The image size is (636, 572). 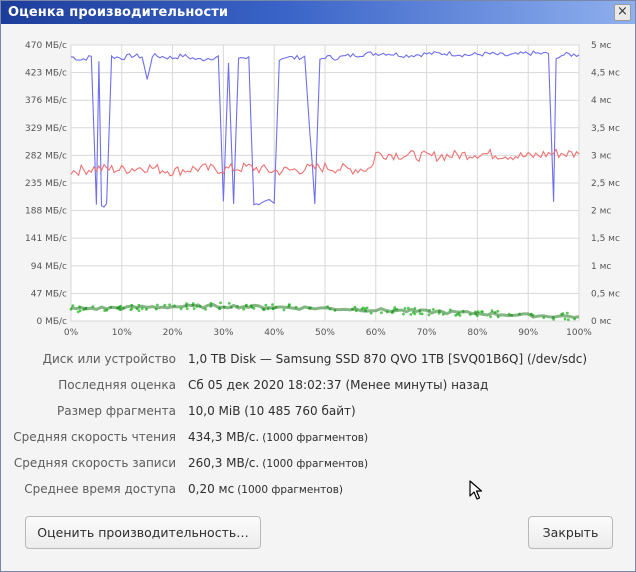 What do you see at coordinates (528, 333) in the screenshot?
I see `x-tick-label: 90%` at bounding box center [528, 333].